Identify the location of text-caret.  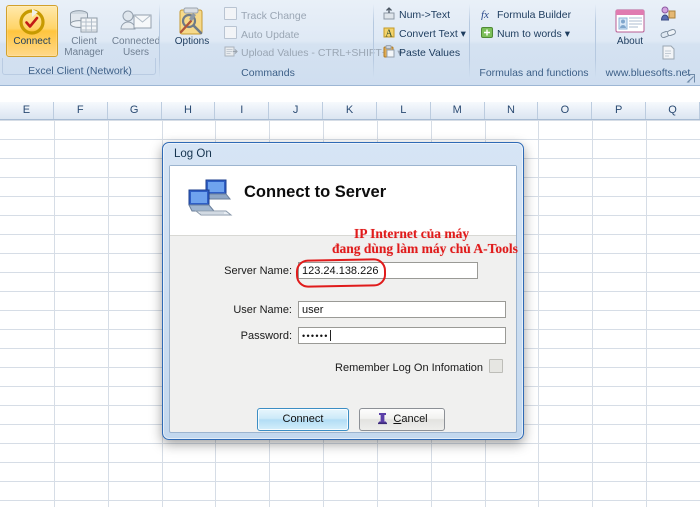
(330, 335).